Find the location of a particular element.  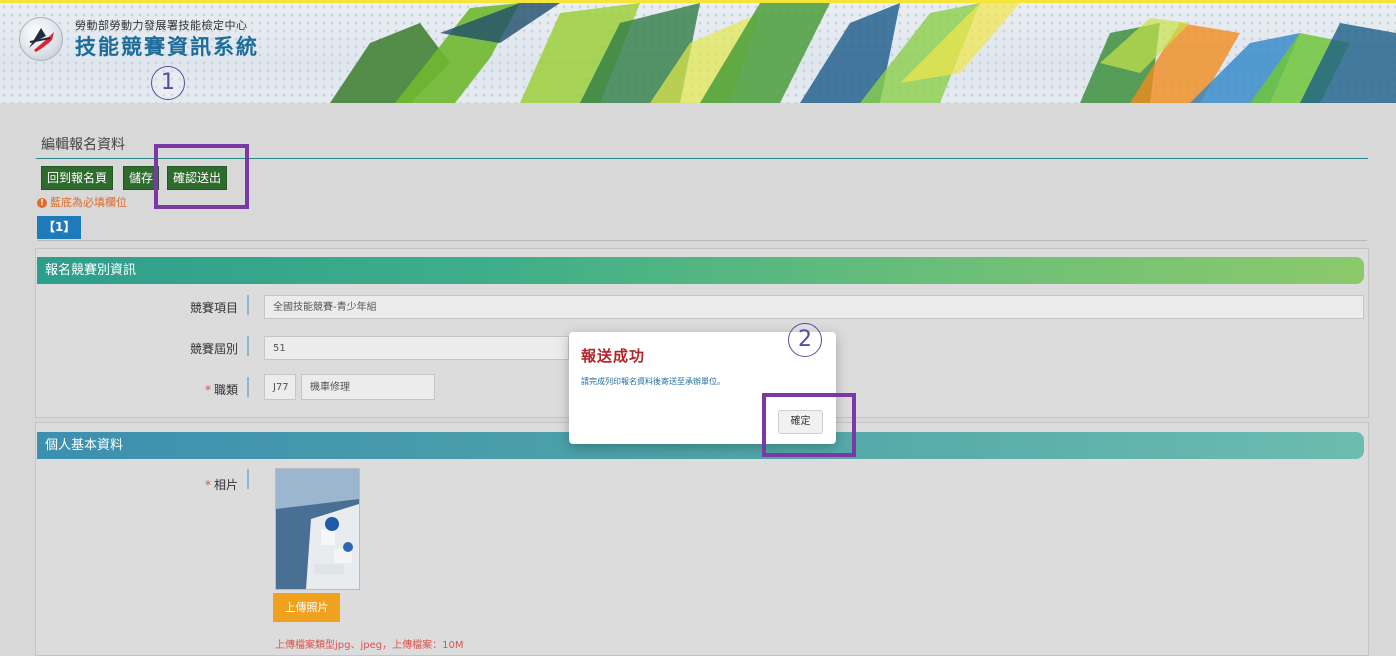

logo-mark-icon is located at coordinates (41, 40).